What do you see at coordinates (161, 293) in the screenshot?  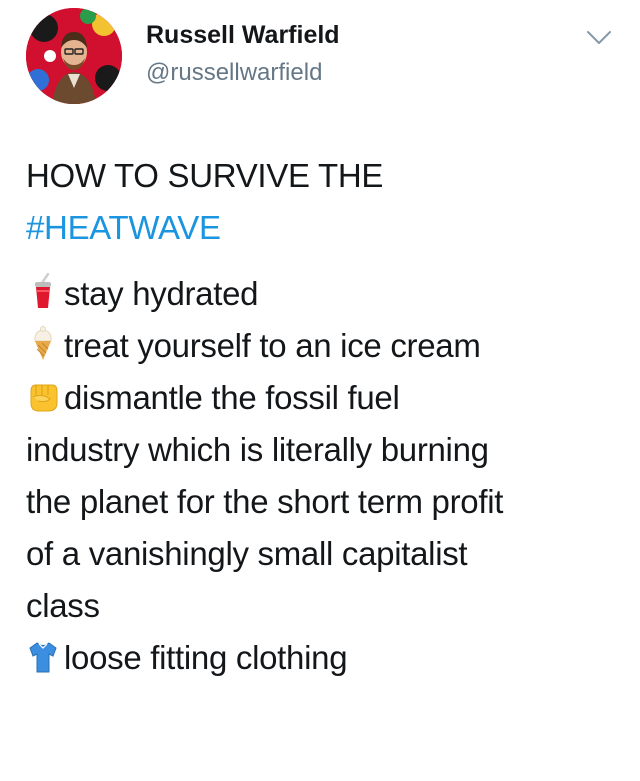 I see `list-item-text: stay hydrated` at bounding box center [161, 293].